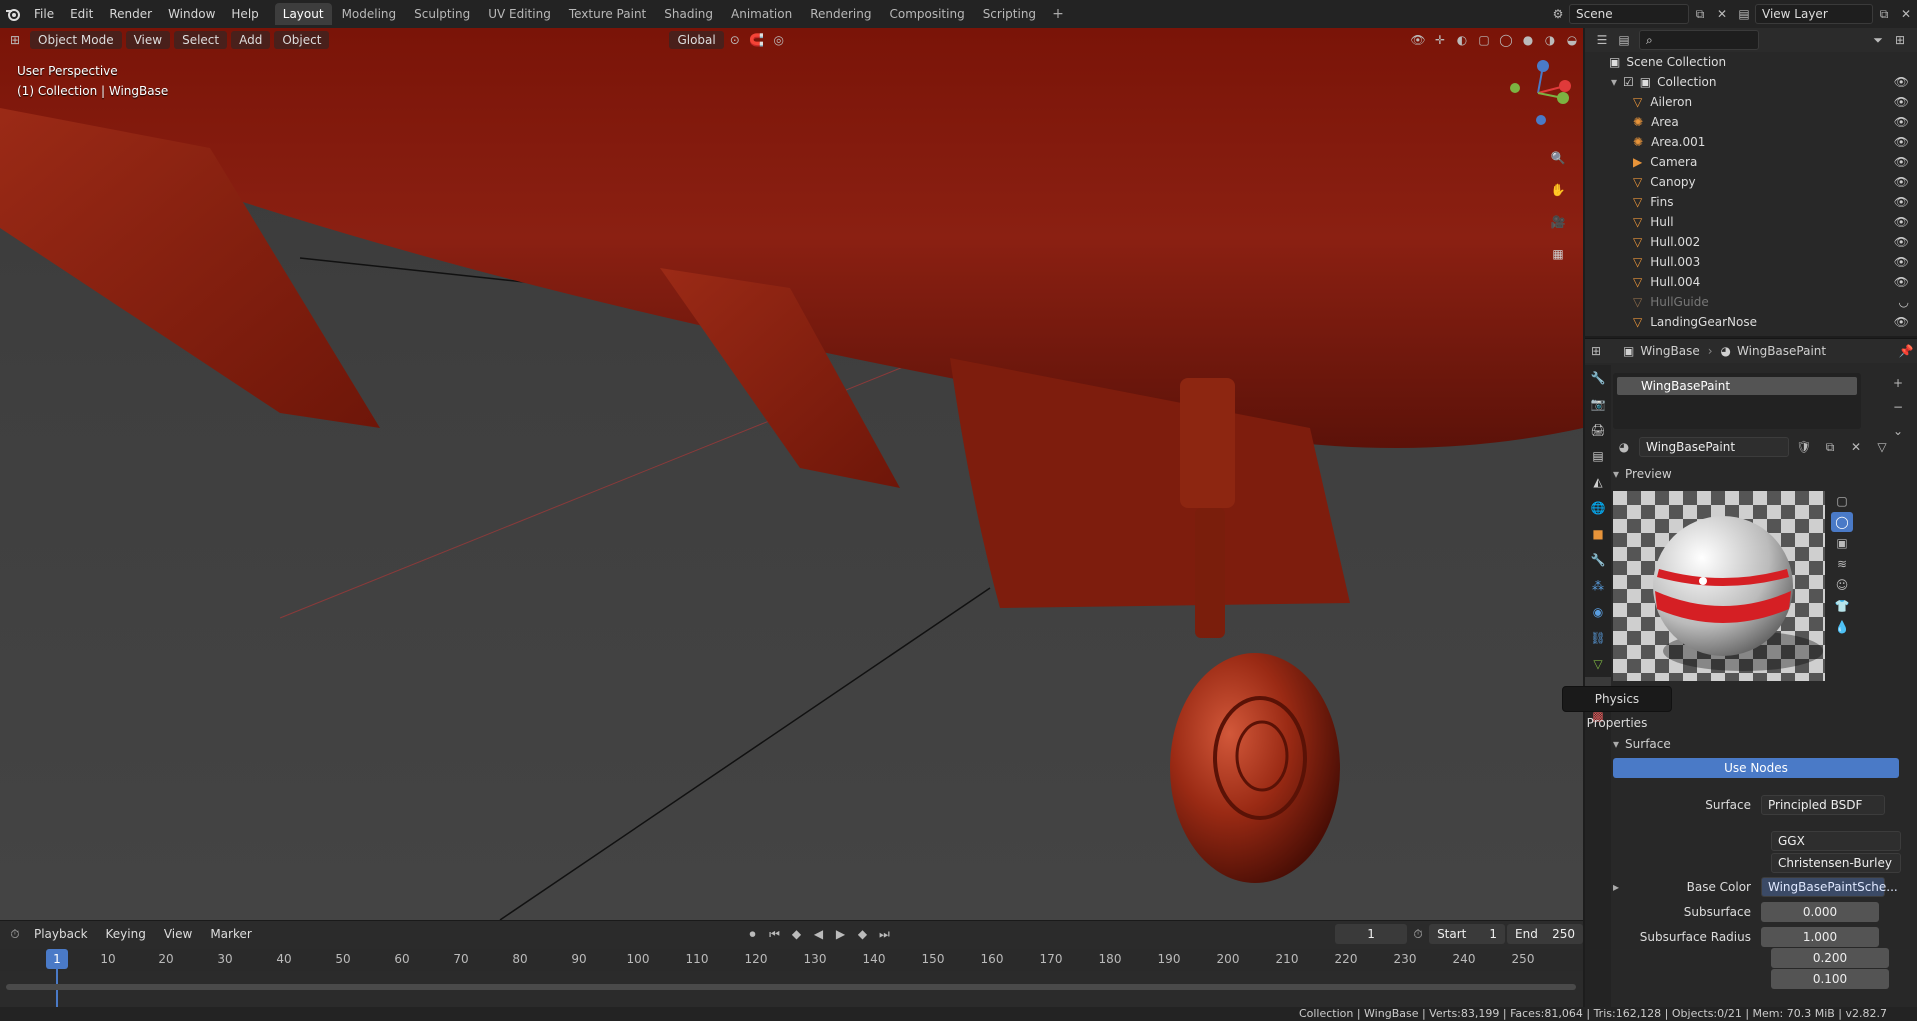 The width and height of the screenshot is (1917, 1021). Describe the element at coordinates (1528, 40) in the screenshot. I see `solid-shading-icon: ●` at that location.